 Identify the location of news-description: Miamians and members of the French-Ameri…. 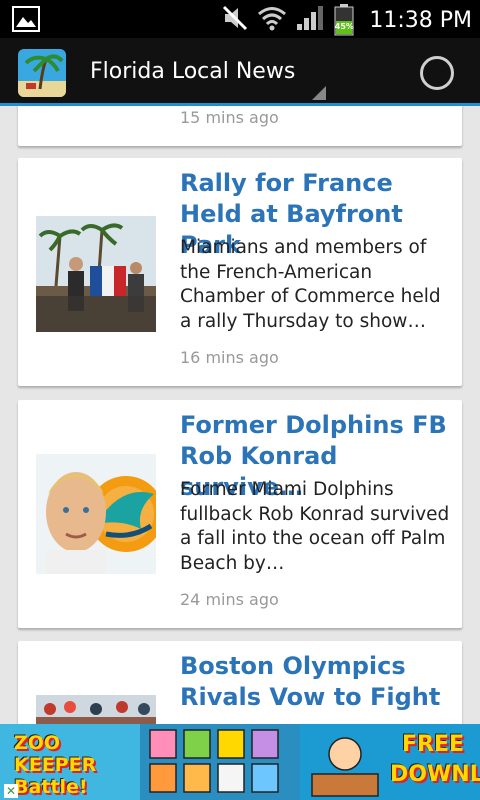
(310, 284).